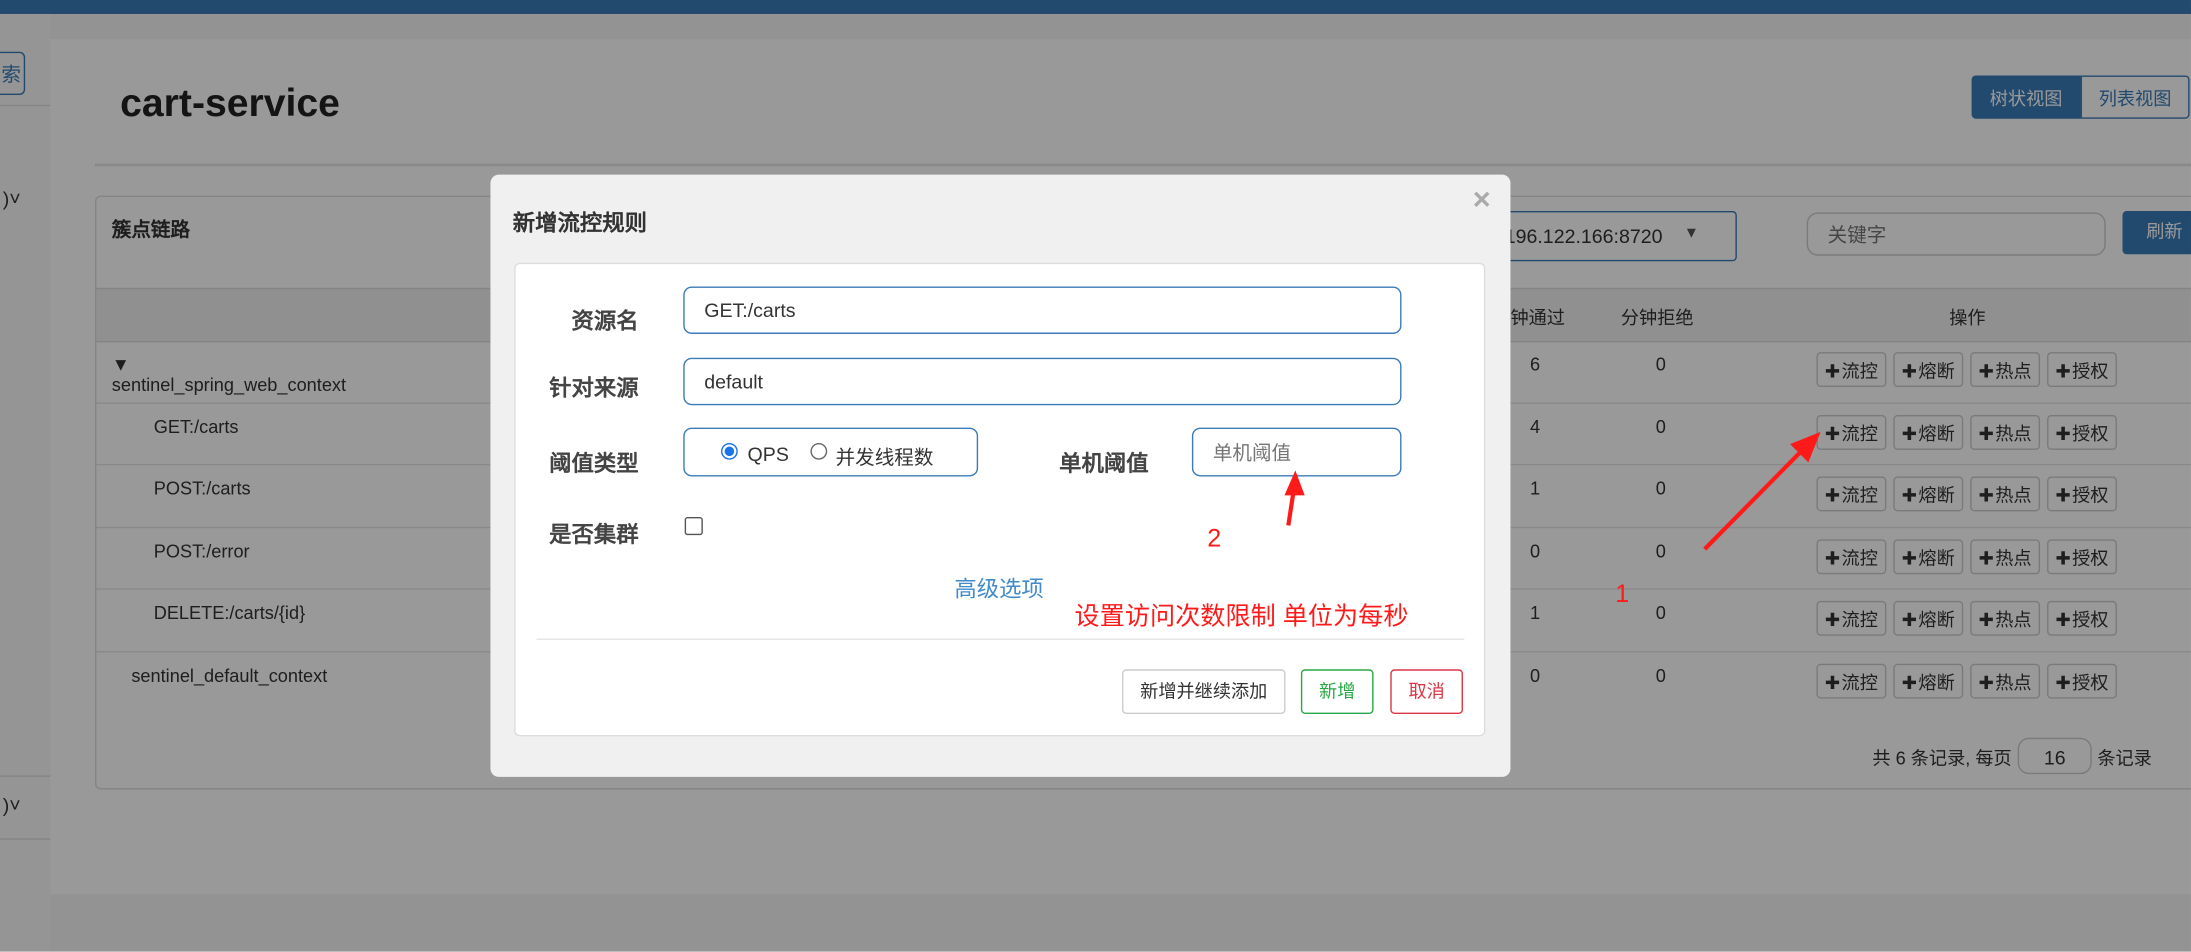 This screenshot has width=2191, height=952. Describe the element at coordinates (1552, 491) in the screenshot. I see `annotation-arrows` at that location.